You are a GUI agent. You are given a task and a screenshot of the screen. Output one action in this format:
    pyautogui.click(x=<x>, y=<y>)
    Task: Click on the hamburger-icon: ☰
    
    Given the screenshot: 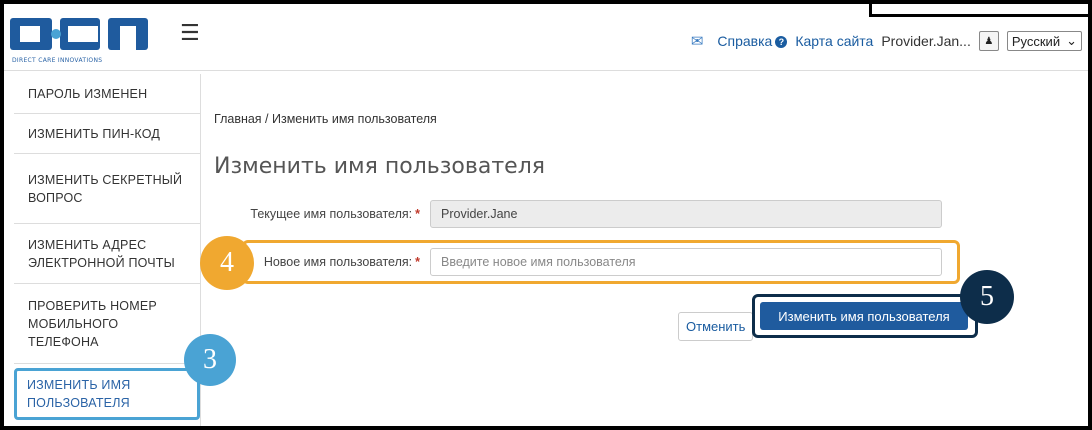 What is the action you would take?
    pyautogui.click(x=190, y=33)
    